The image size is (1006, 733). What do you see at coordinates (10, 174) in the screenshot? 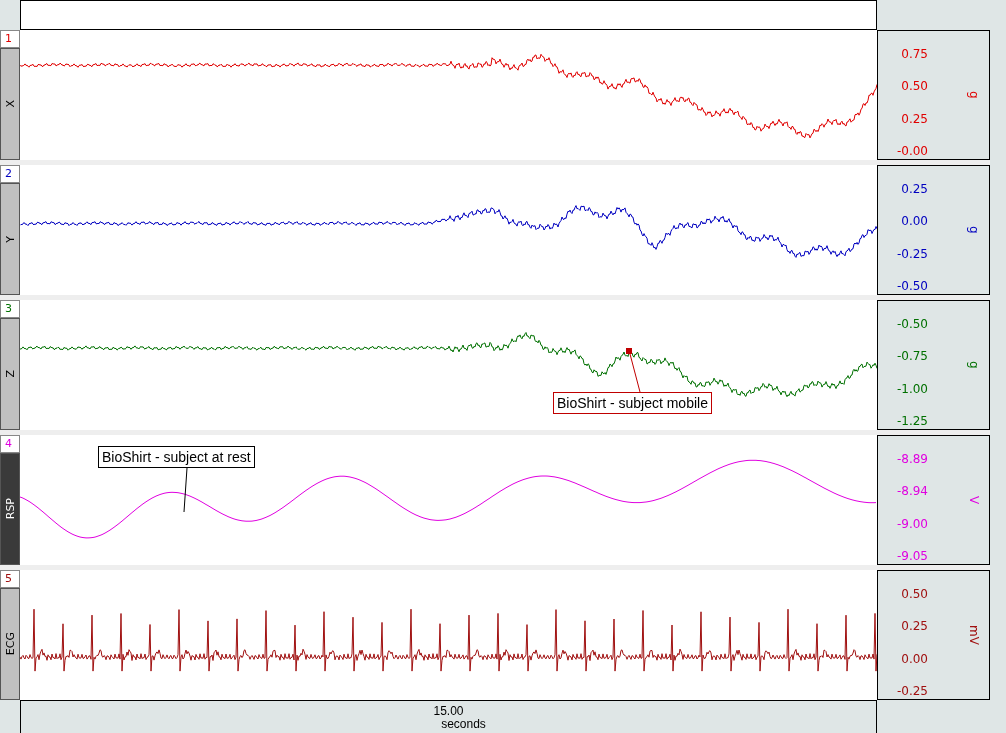
I see `channel-number: 2` at bounding box center [10, 174].